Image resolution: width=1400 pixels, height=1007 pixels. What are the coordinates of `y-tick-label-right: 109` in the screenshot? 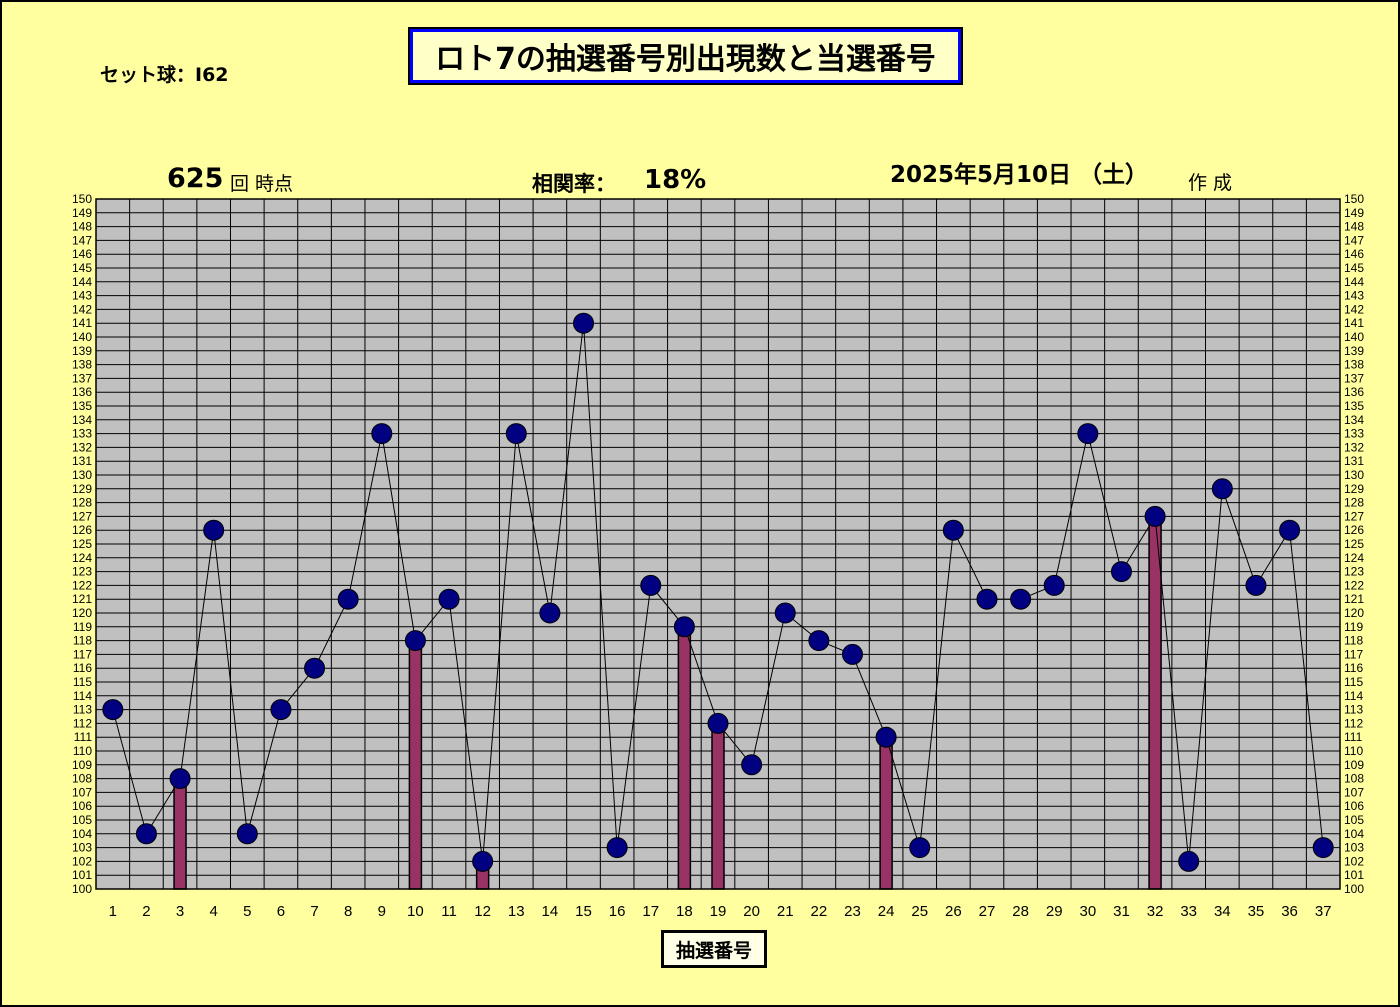 It's located at (1354, 765).